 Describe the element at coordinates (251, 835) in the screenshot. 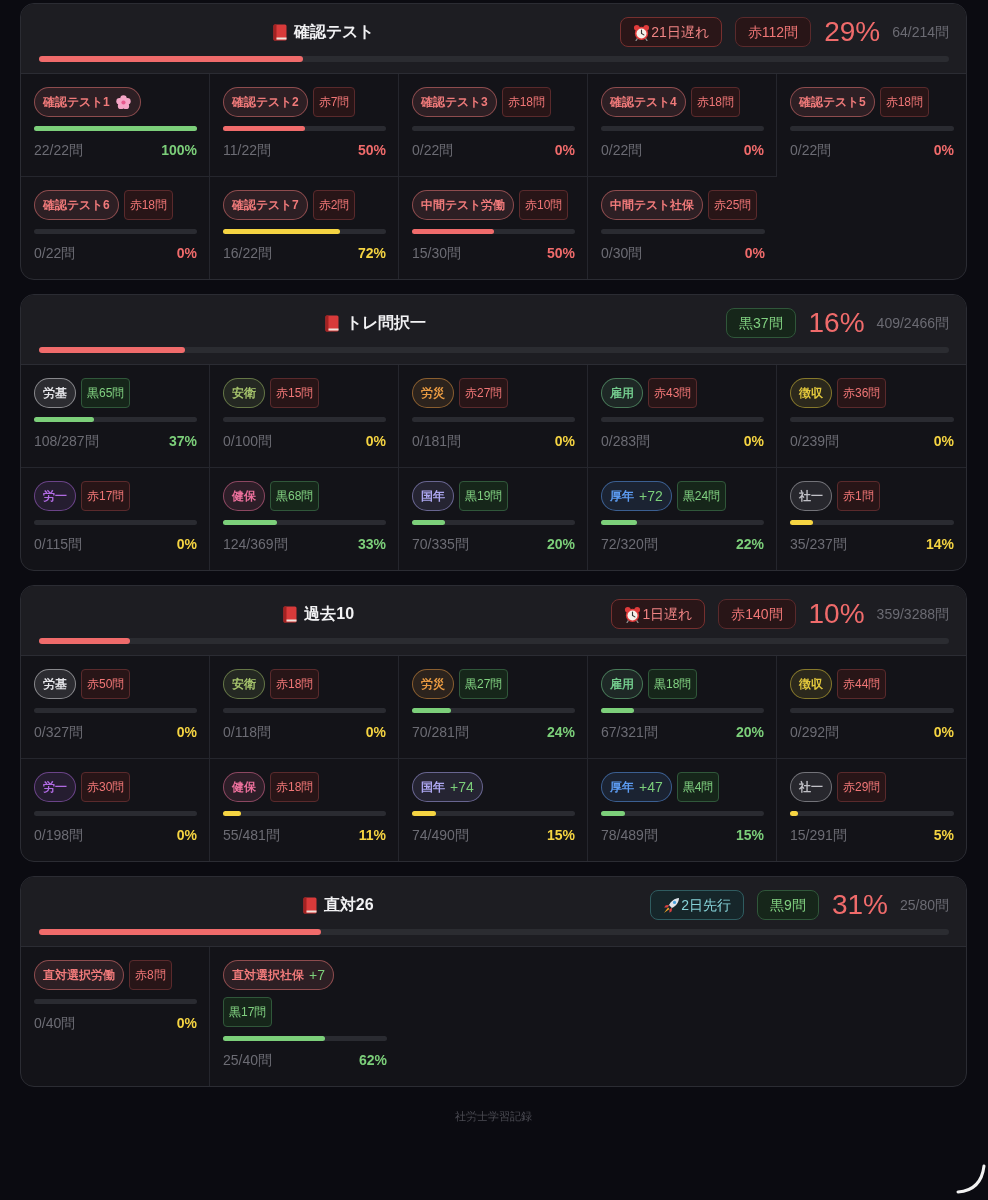

I see `progress-count: 55/481問` at that location.